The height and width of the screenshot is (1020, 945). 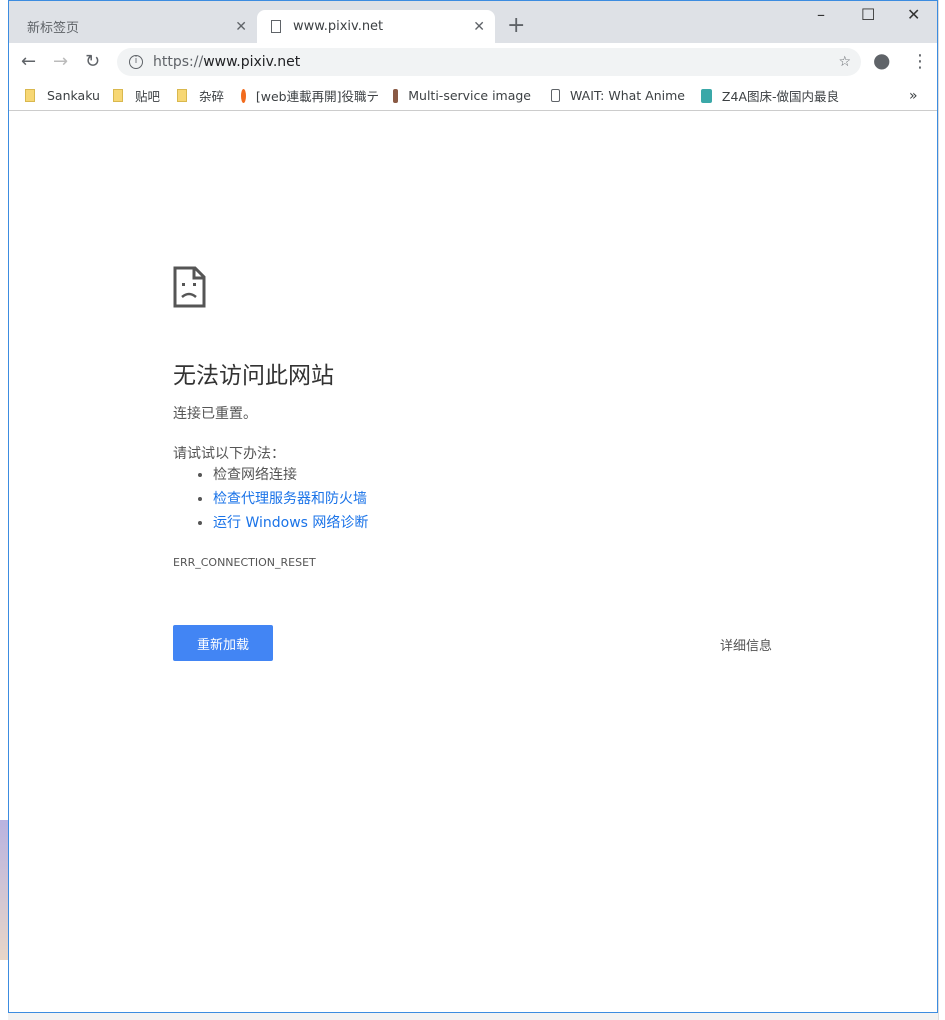 I want to click on error-code: ERR_CONNECTION_RESET, so click(x=244, y=562).